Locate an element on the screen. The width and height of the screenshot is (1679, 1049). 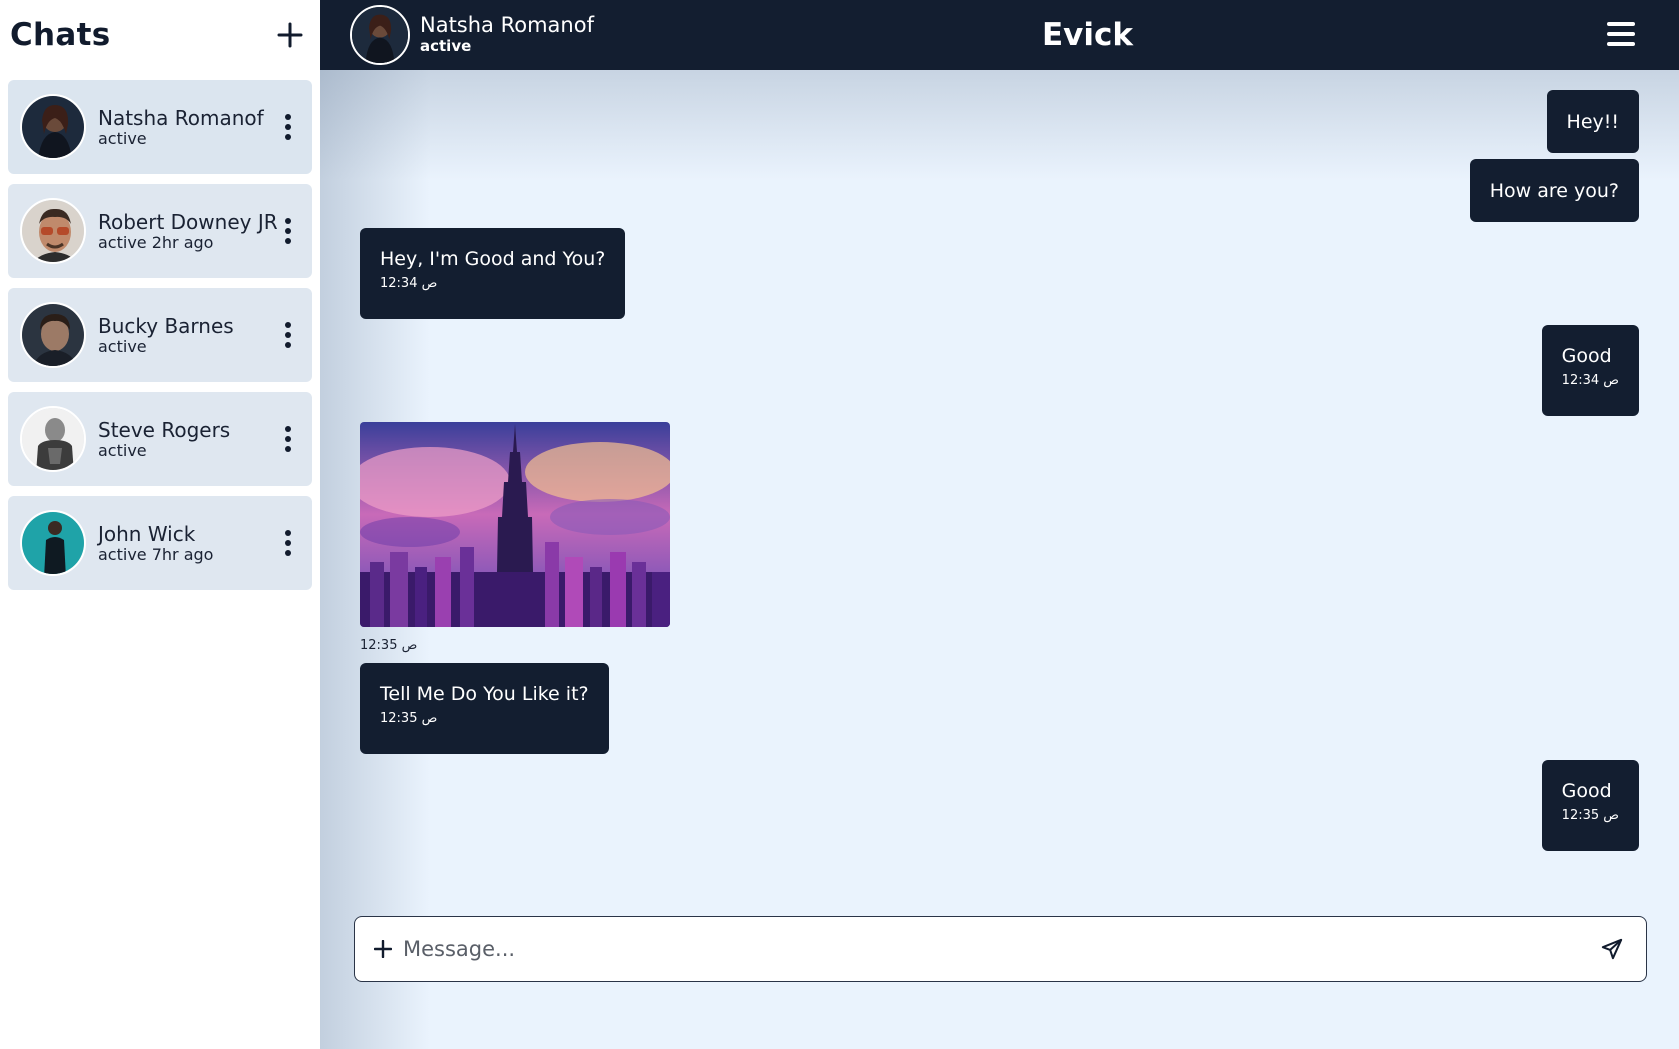
chat-item-bucky-barnes: Bucky Barnes active is located at coordinates (160, 335).